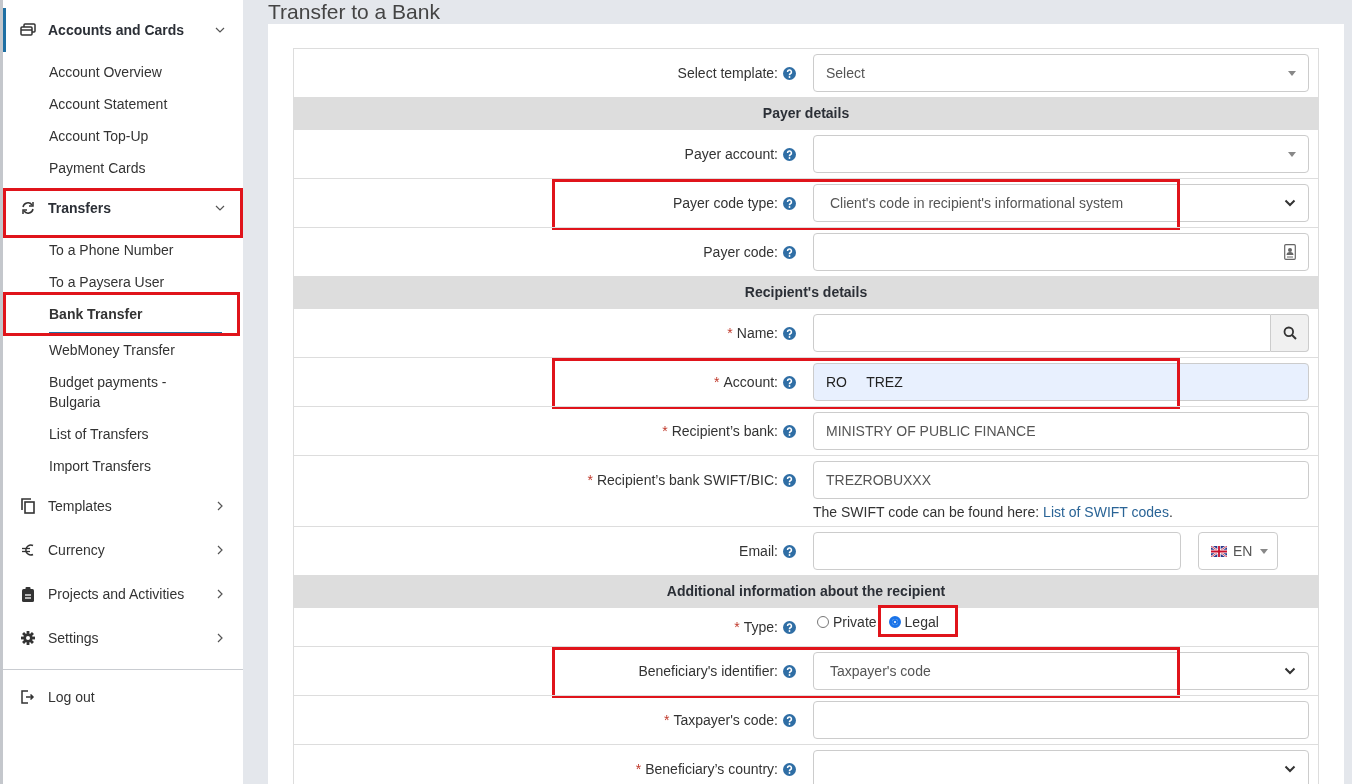 The width and height of the screenshot is (1352, 784). I want to click on sidebar-item-label: Projects and Activities, so click(117, 594).